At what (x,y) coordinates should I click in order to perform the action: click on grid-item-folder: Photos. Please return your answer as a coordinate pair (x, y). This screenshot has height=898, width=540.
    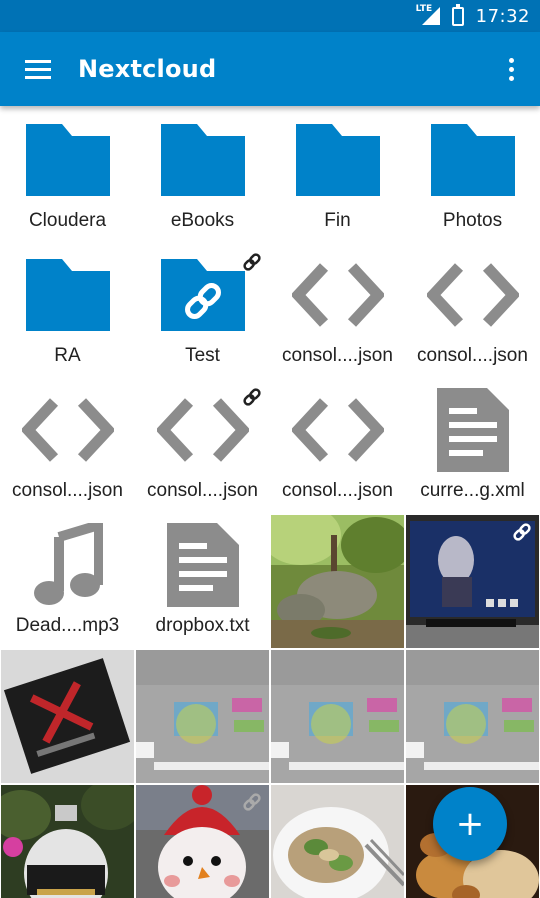
    Looking at the image, I should click on (472, 176).